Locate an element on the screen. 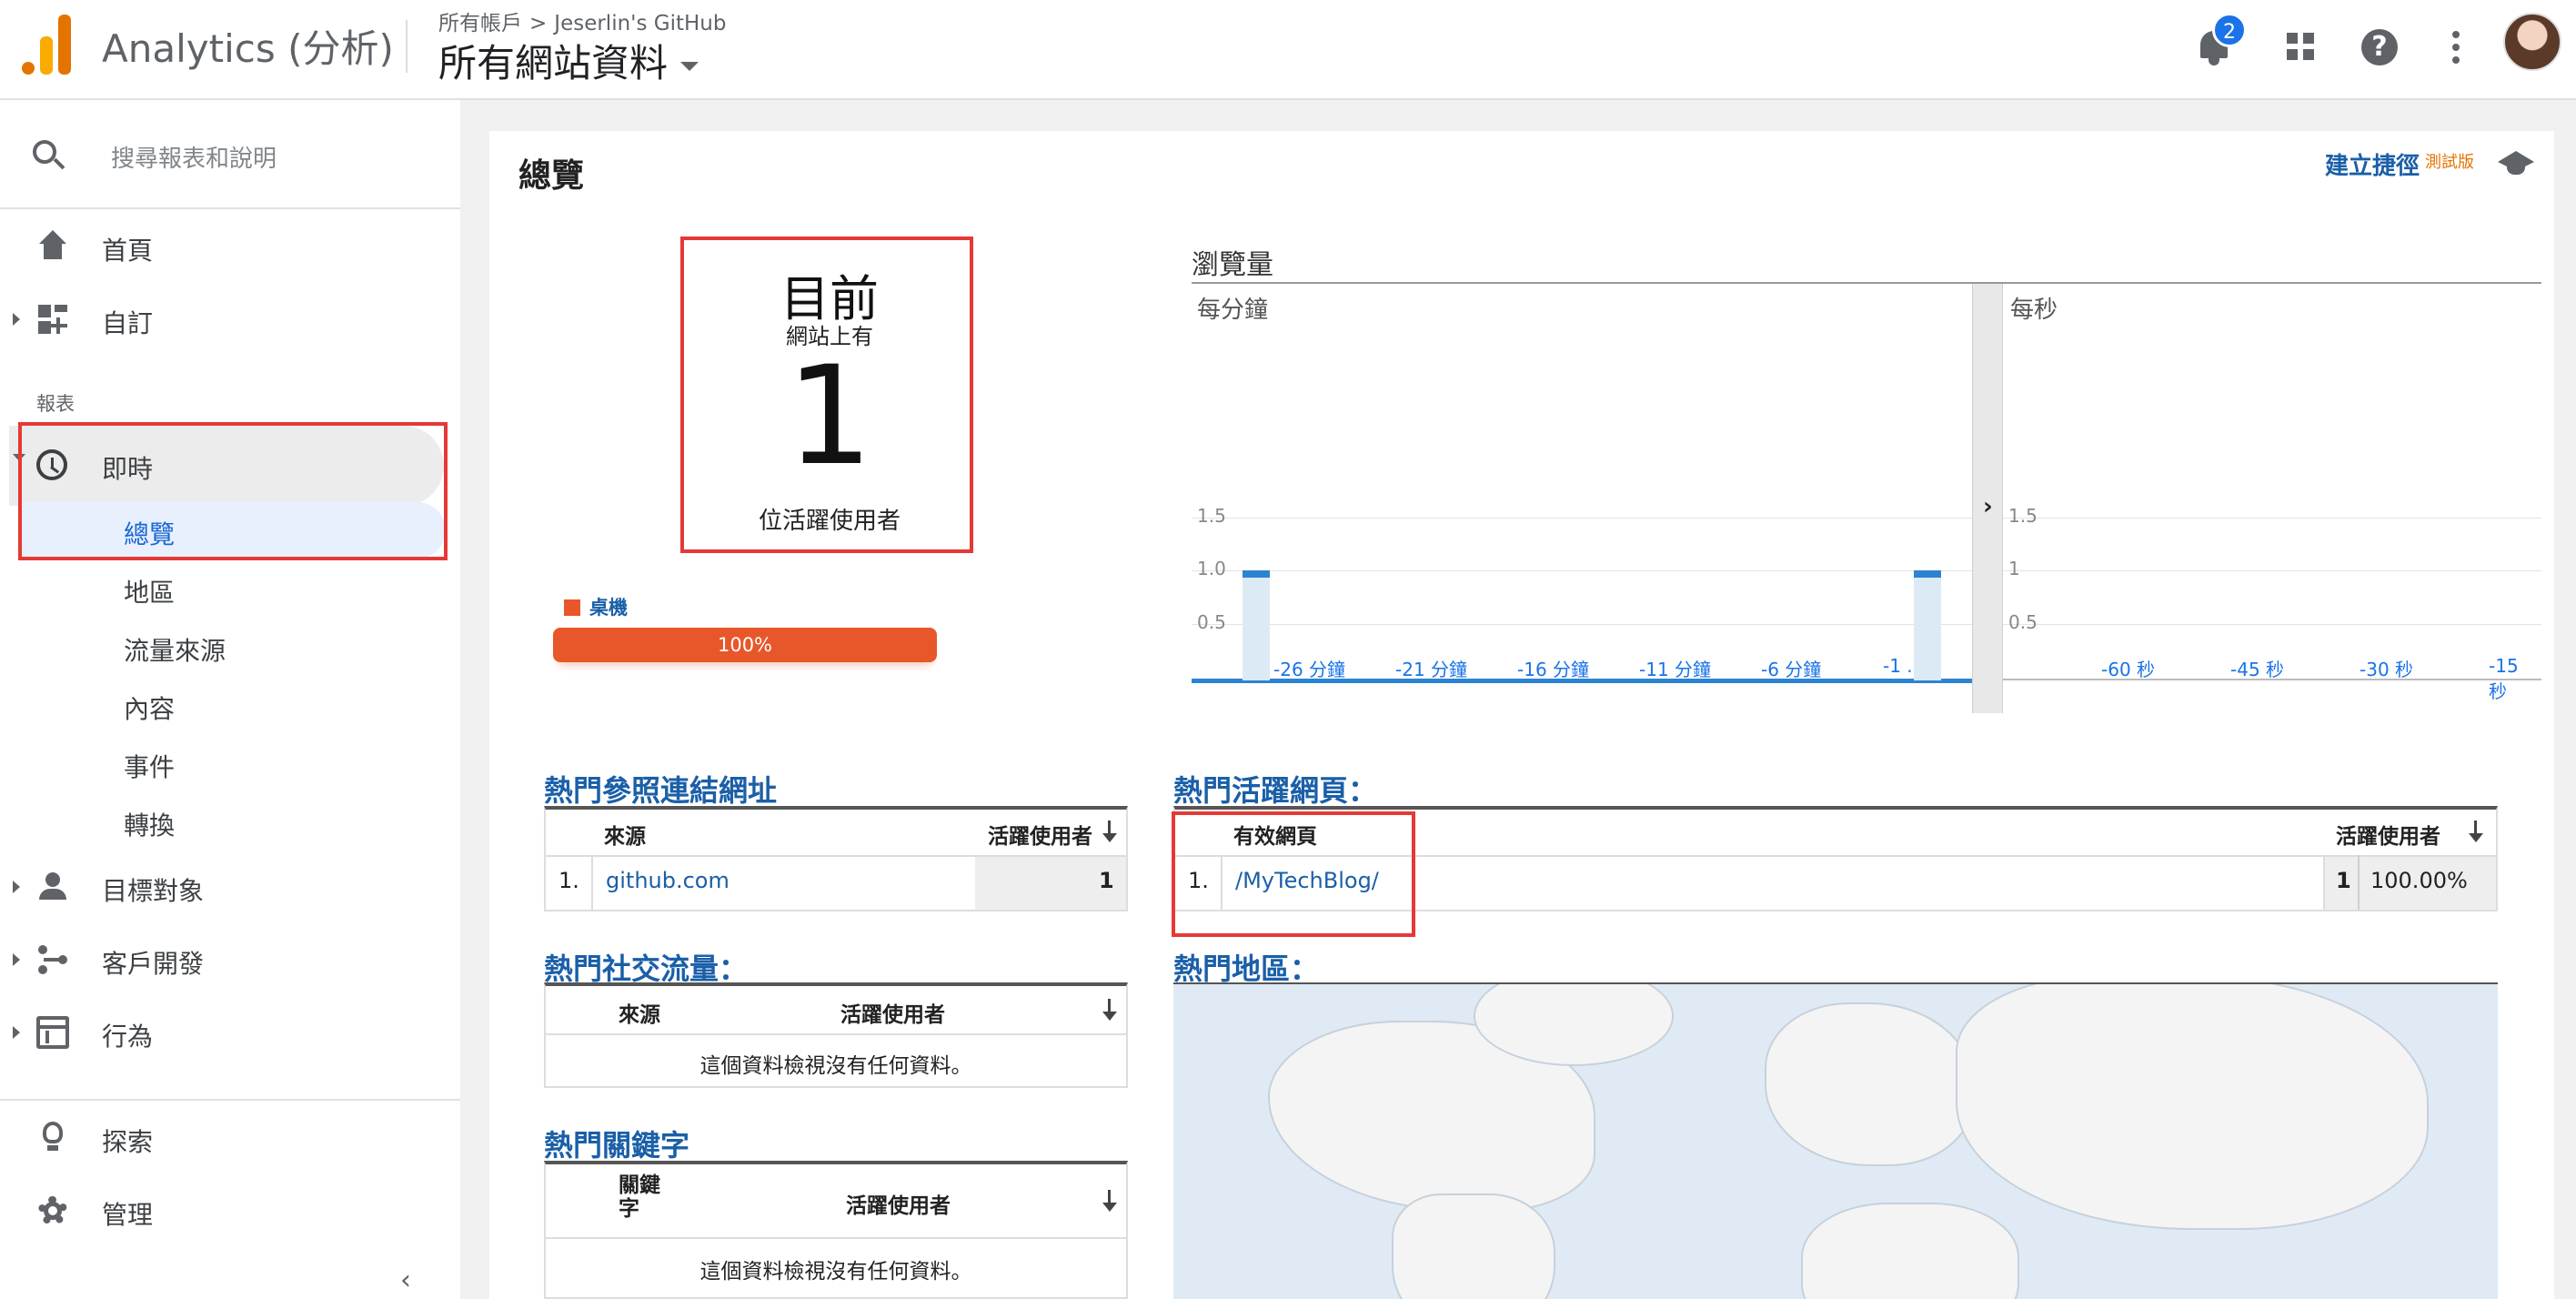 This screenshot has height=1299, width=2576. acquisition-icon is located at coordinates (52, 959).